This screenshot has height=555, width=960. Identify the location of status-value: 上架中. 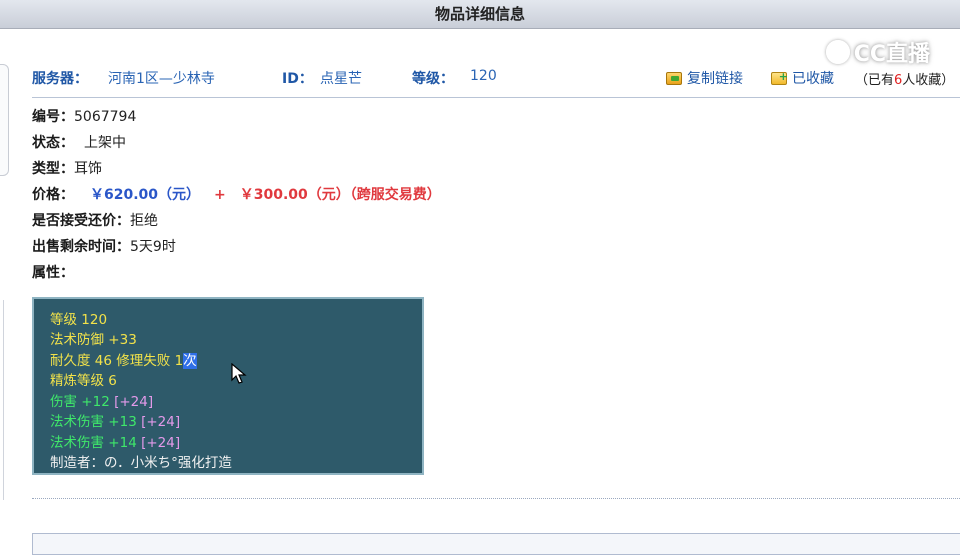
(105, 143).